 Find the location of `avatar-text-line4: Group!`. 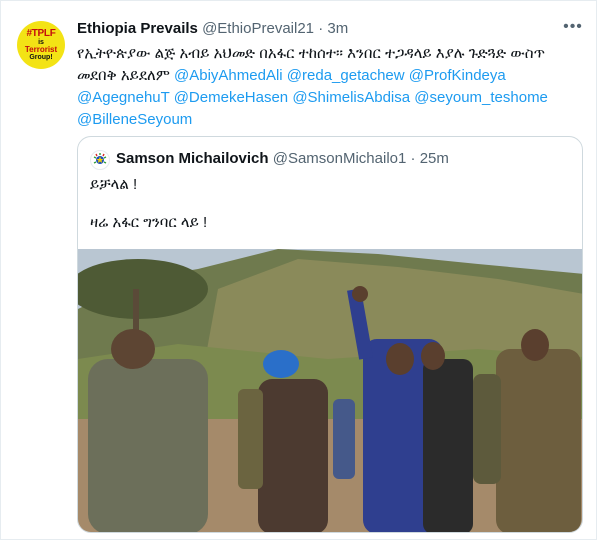

avatar-text-line4: Group! is located at coordinates (41, 57).